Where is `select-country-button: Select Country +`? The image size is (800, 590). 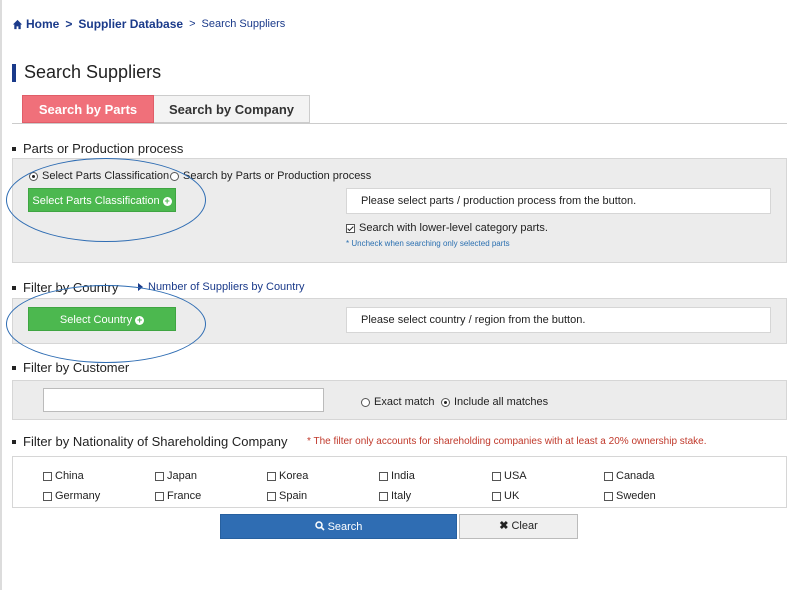
select-country-button: Select Country + is located at coordinates (102, 319).